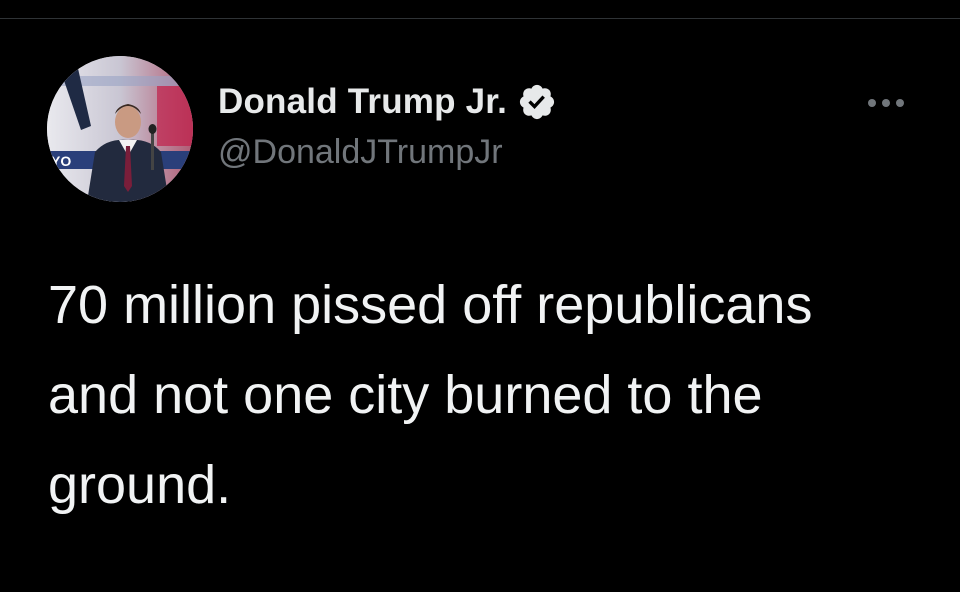 The image size is (960, 592). Describe the element at coordinates (362, 102) in the screenshot. I see `author-display-name: Donald Trump Jr.` at that location.